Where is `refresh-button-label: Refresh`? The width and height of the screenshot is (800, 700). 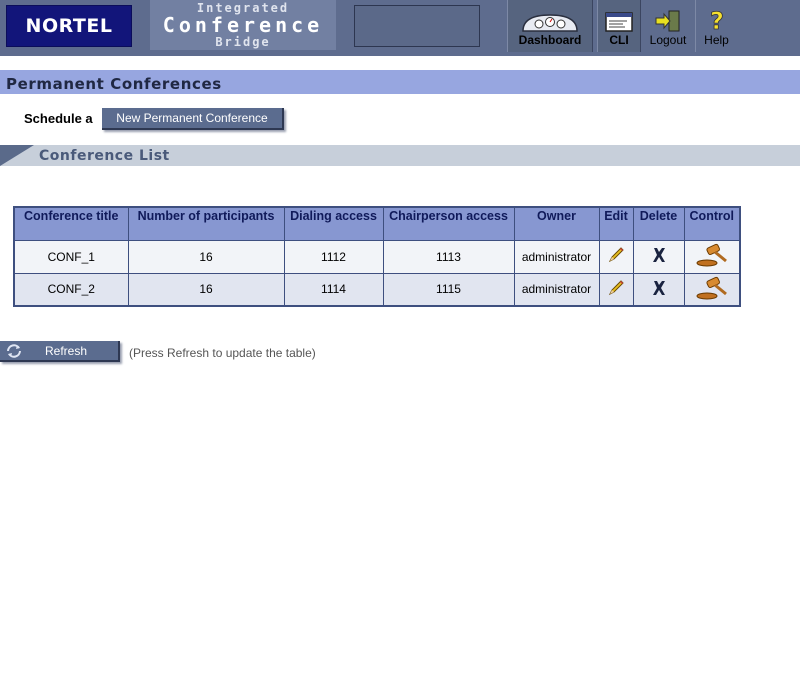
refresh-button-label: Refresh is located at coordinates (66, 351).